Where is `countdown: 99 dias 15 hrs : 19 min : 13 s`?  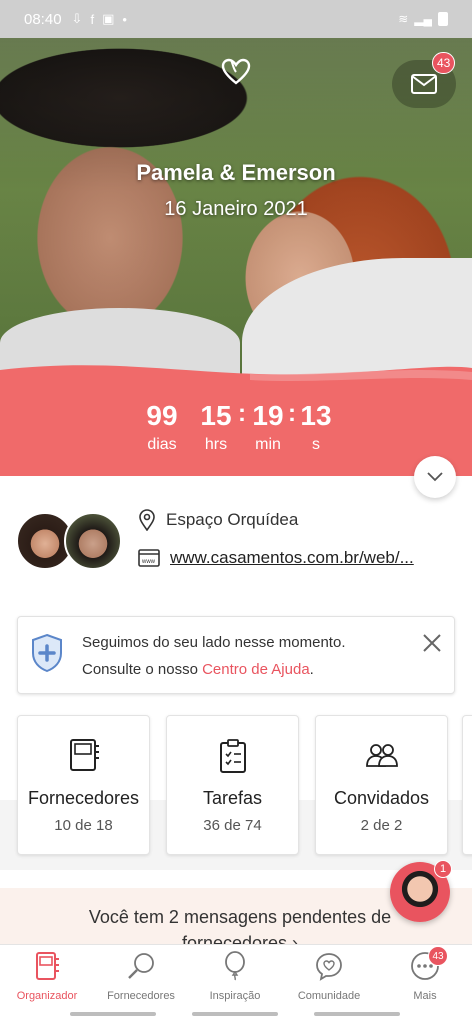
countdown: 99 dias 15 hrs : 19 min : 13 s is located at coordinates (236, 418).